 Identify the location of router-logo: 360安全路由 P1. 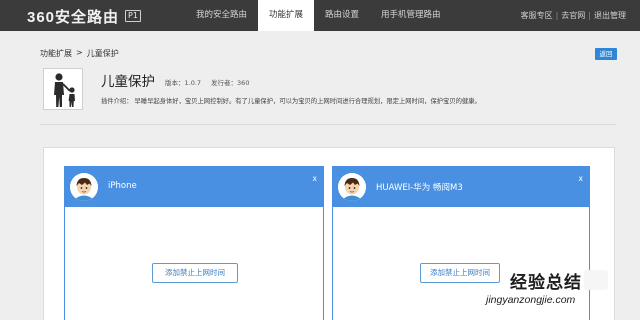
(84, 16).